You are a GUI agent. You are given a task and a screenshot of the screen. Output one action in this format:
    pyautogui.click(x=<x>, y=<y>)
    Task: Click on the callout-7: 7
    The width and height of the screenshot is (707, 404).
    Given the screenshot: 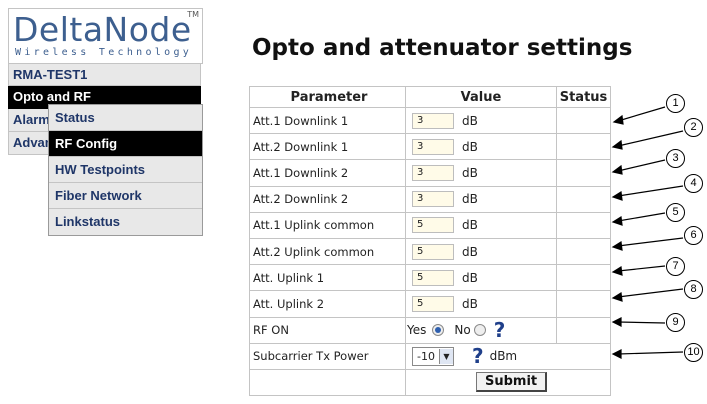 What is the action you would take?
    pyautogui.click(x=675, y=266)
    